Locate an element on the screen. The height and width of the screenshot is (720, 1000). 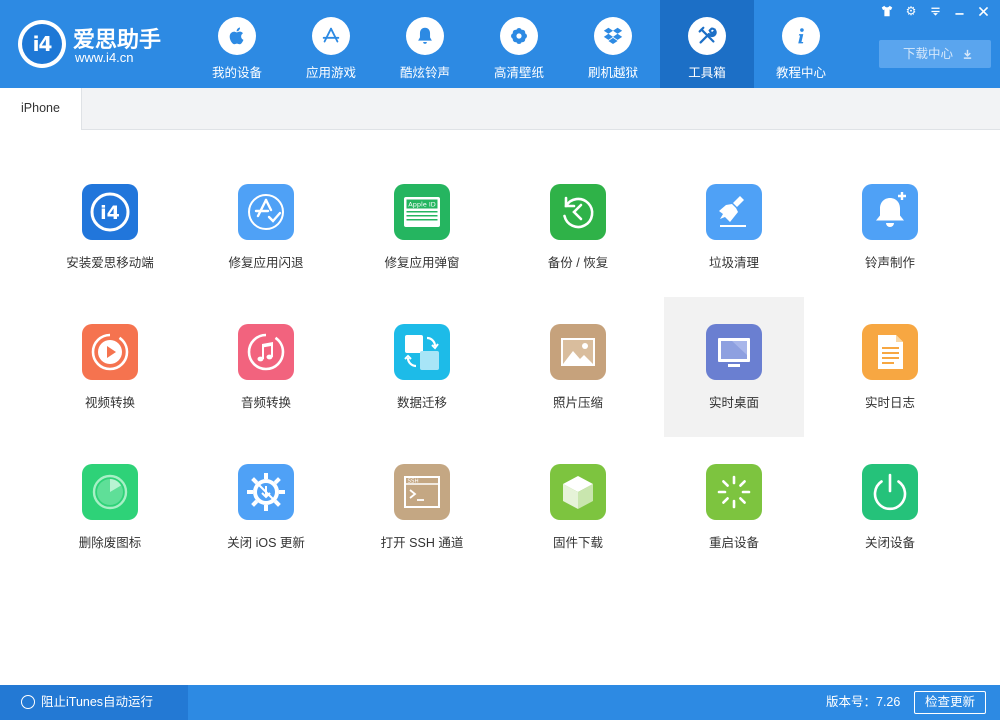
video-play-icon is located at coordinates (110, 352).